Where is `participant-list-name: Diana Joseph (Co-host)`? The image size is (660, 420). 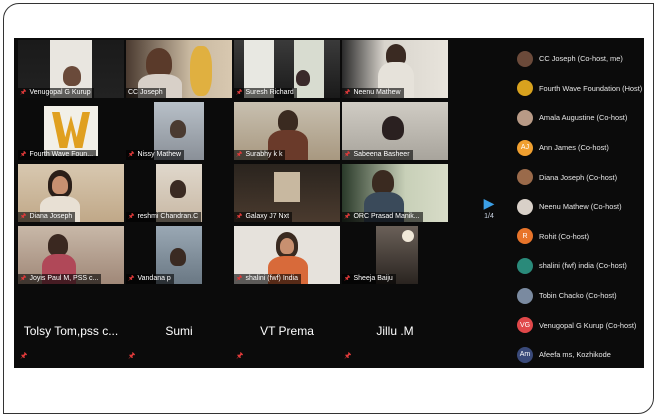
participant-list-name: Diana Joseph (Co-host) is located at coordinates (578, 177).